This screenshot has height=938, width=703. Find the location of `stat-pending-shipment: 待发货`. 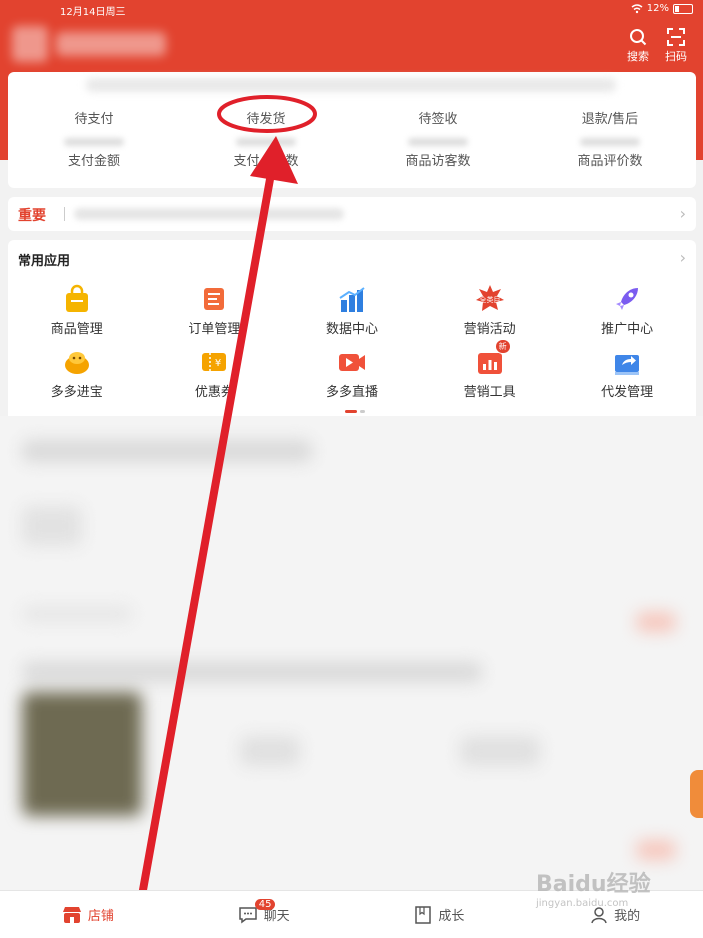

stat-pending-shipment: 待发货 is located at coordinates (266, 117).